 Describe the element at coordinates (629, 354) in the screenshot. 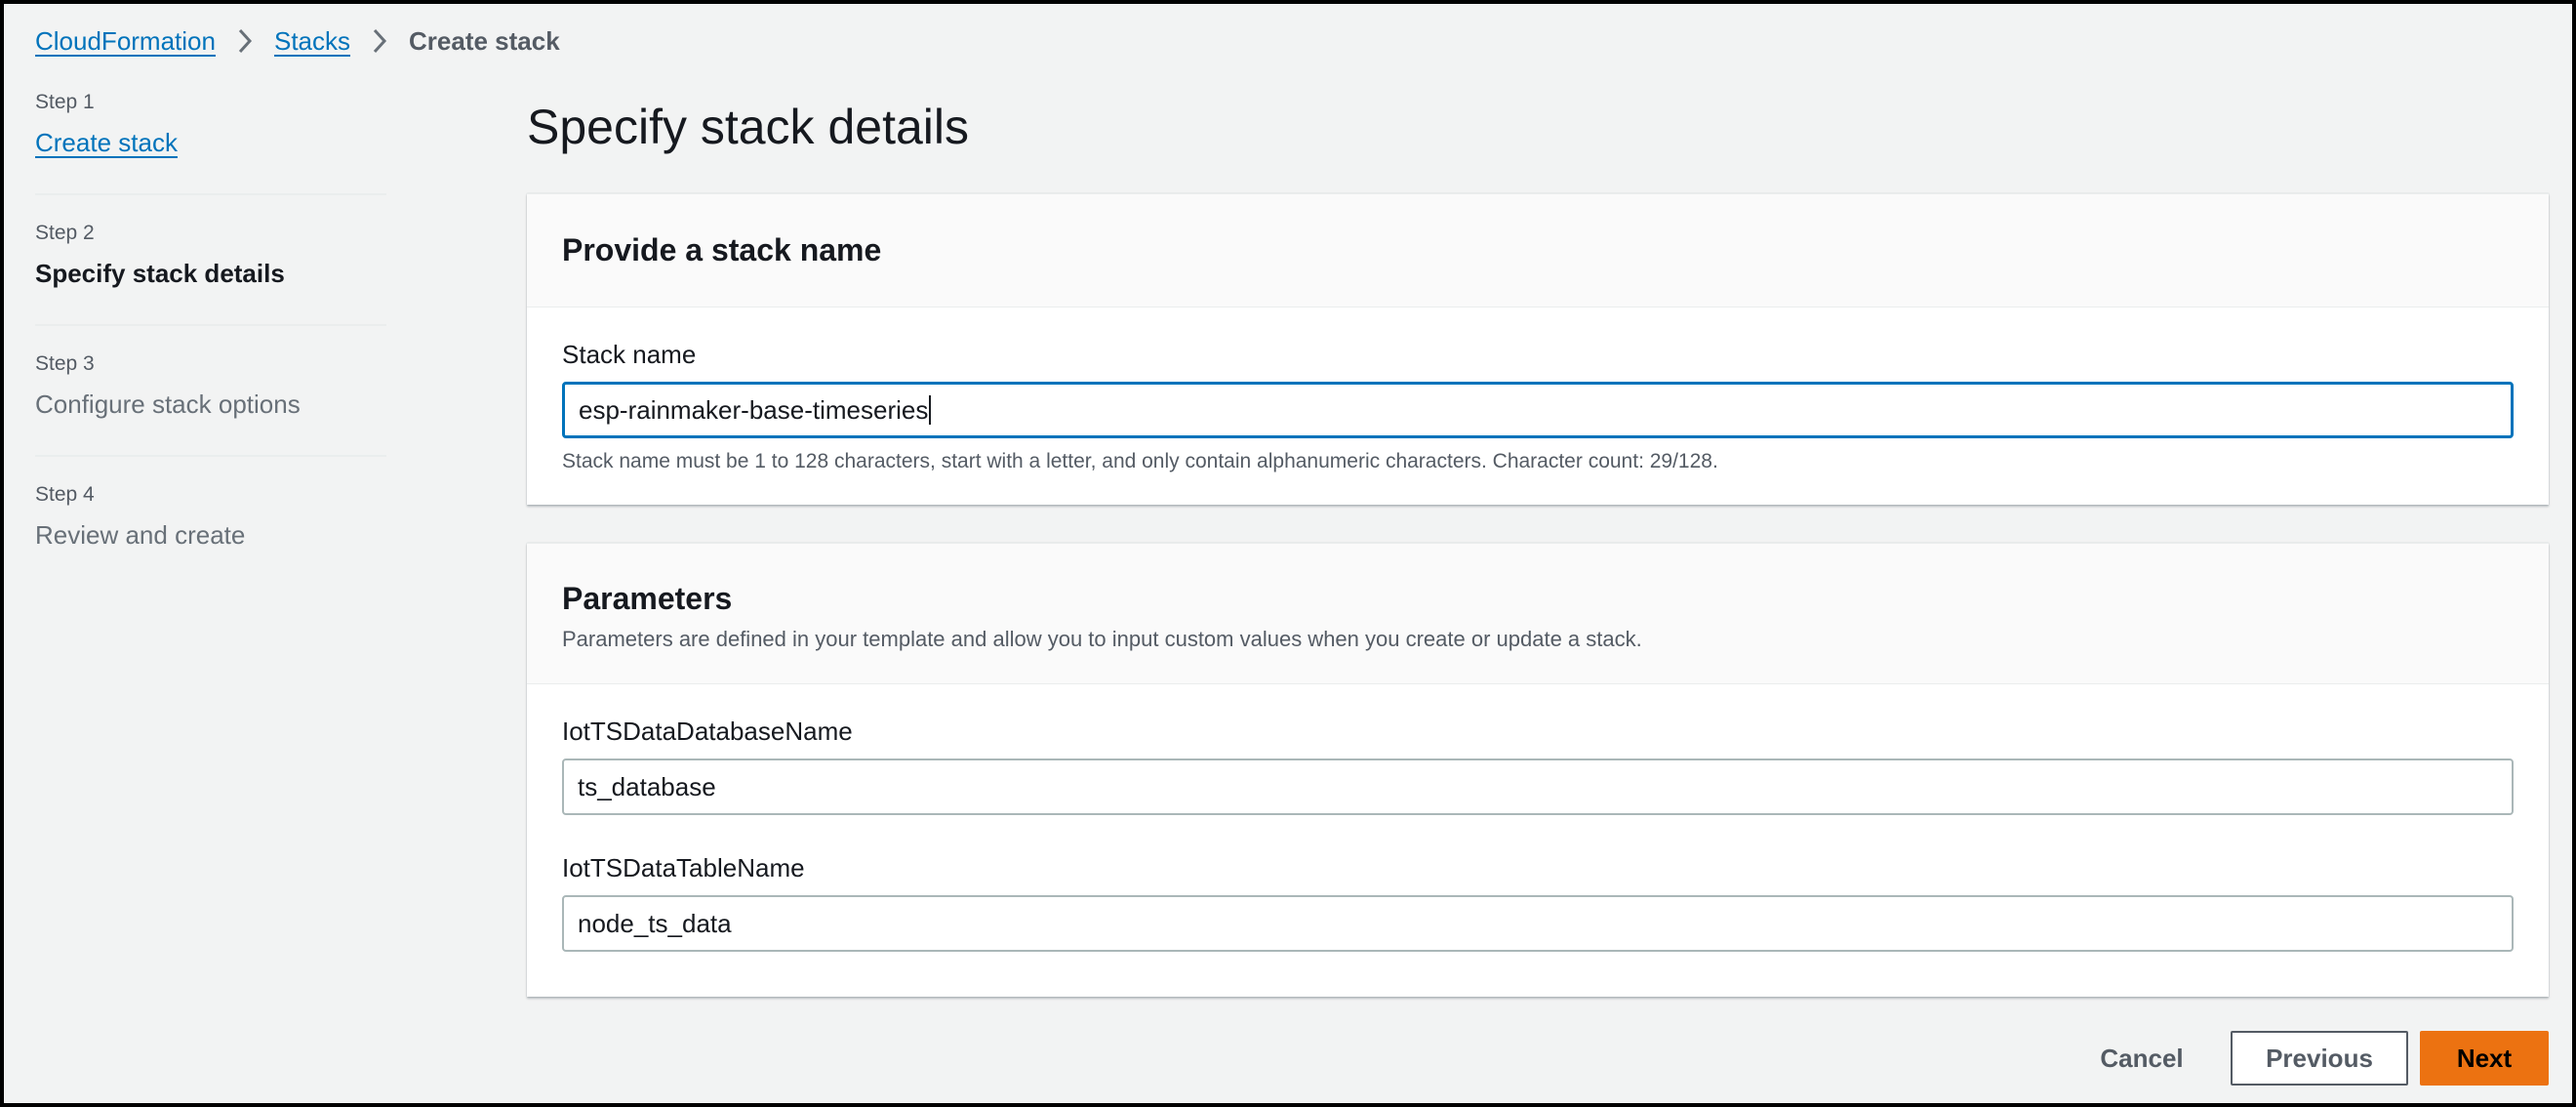

I see `stack-name-label: Stack name` at that location.